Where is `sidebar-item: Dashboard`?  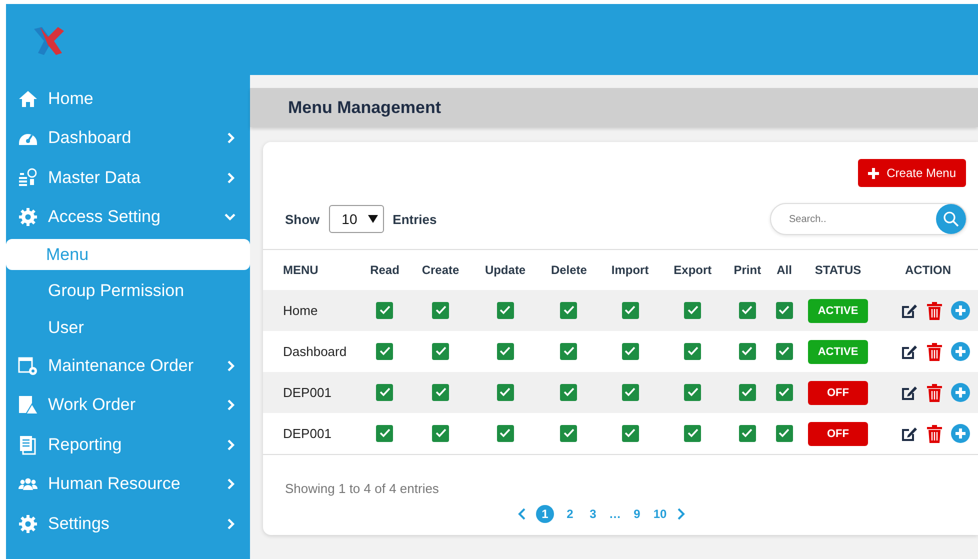
sidebar-item: Dashboard is located at coordinates (128, 138).